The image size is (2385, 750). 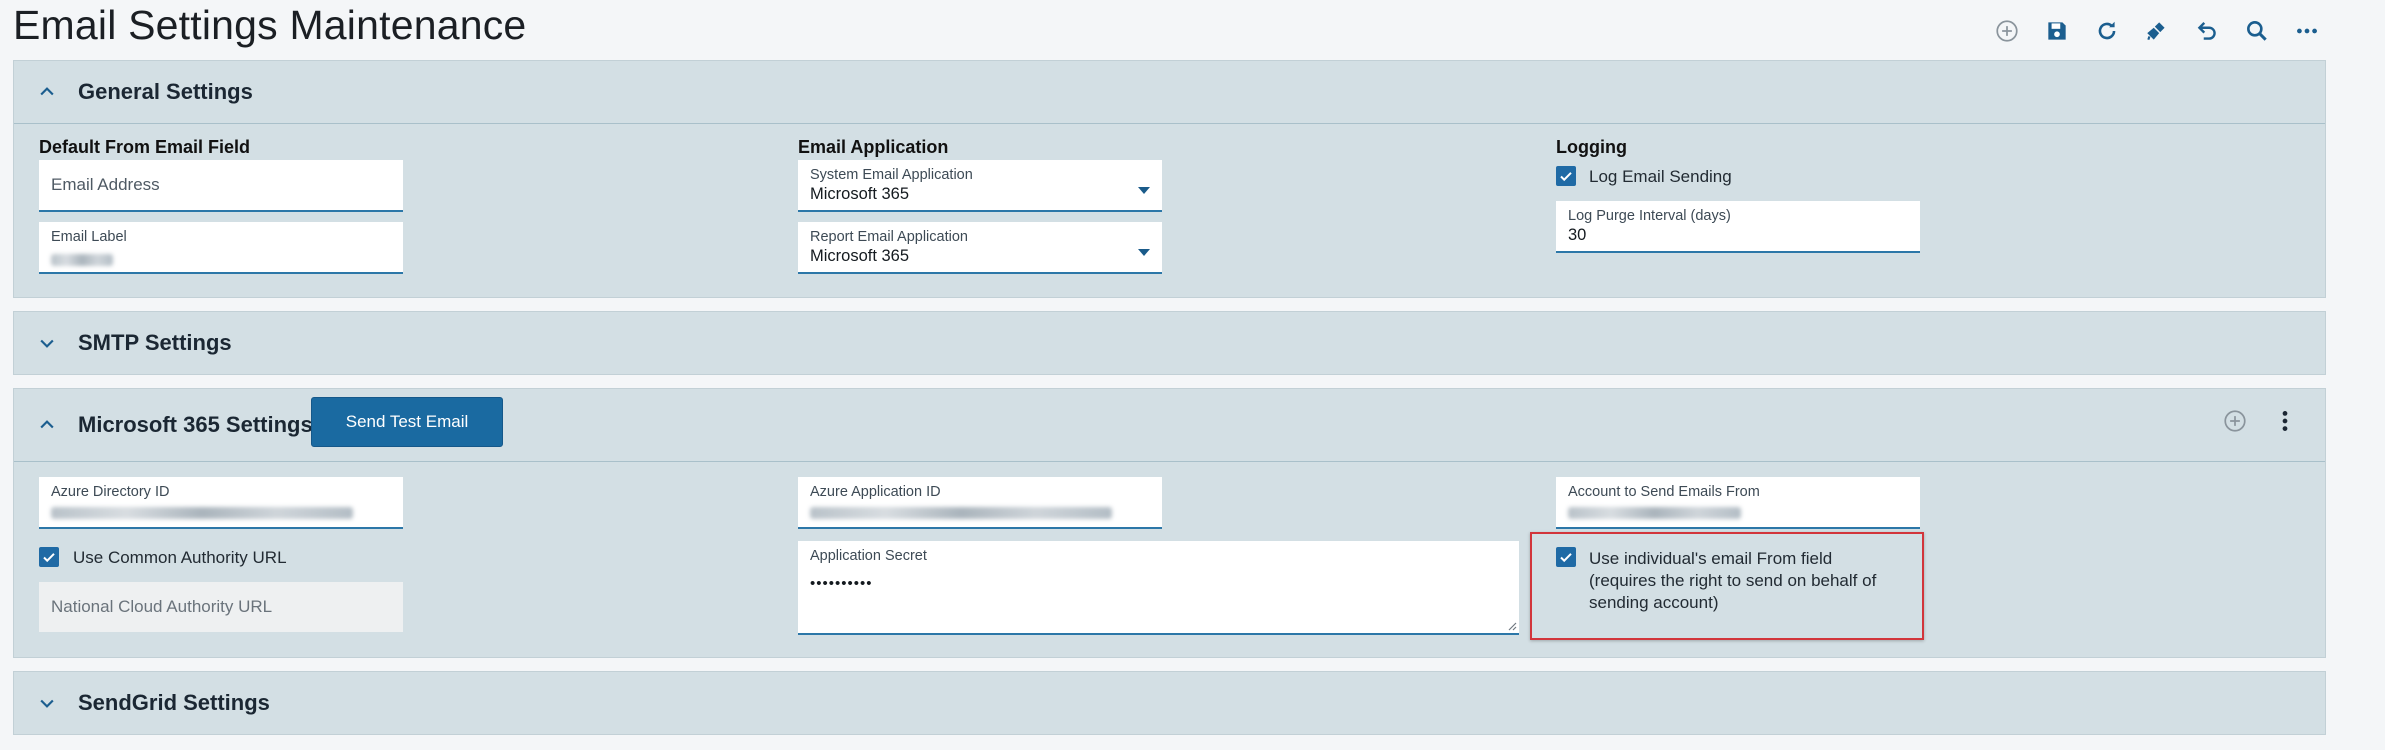 What do you see at coordinates (221, 503) in the screenshot?
I see `azure-directory-id-field: Azure Directory ID` at bounding box center [221, 503].